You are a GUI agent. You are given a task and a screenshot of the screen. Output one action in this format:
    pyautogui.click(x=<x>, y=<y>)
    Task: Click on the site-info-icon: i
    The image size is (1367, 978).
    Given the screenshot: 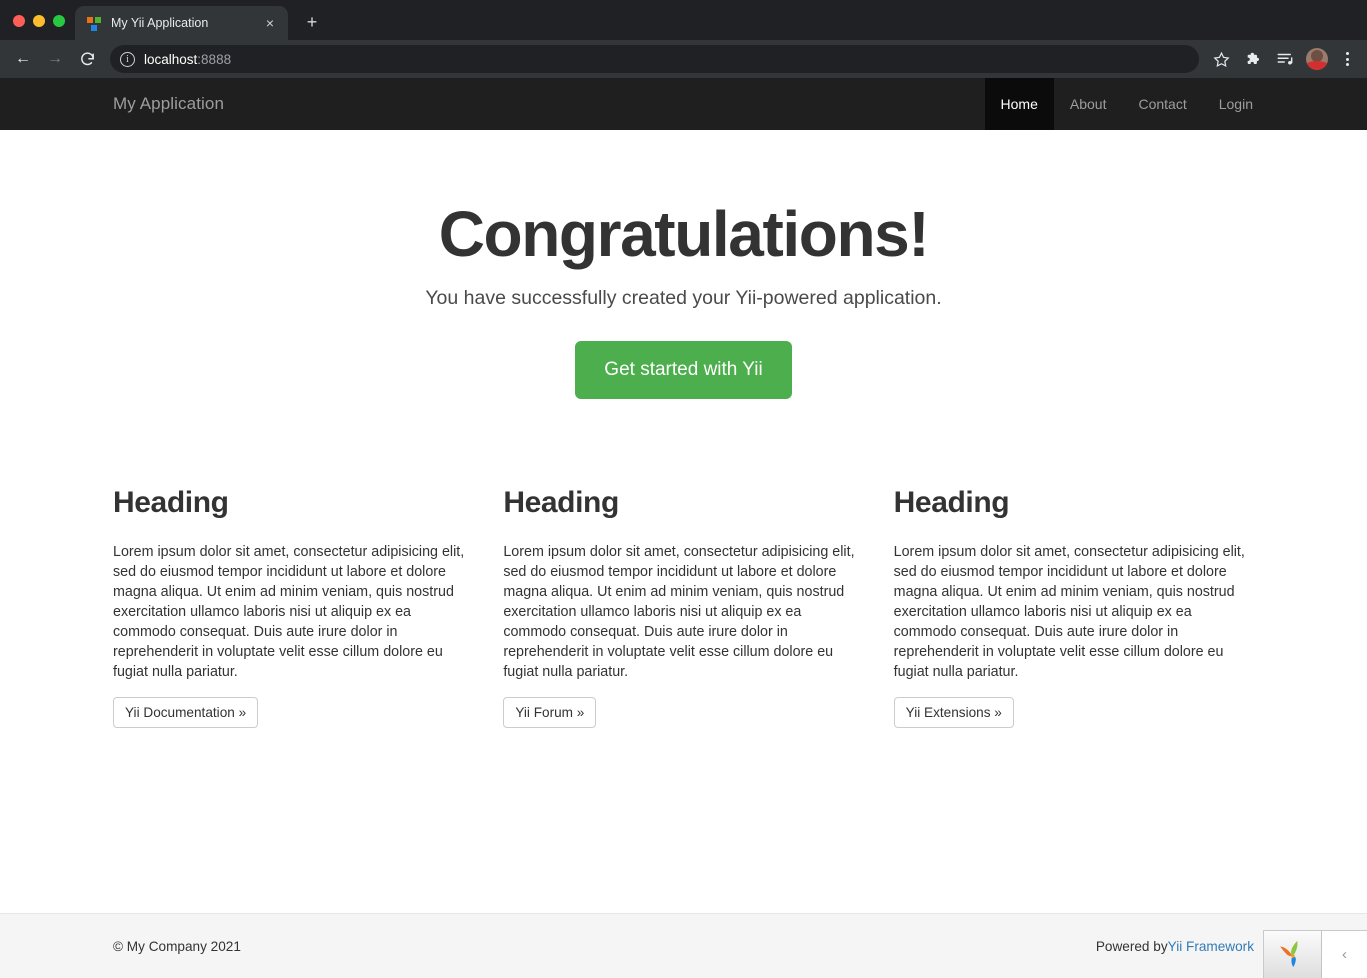 What is the action you would take?
    pyautogui.click(x=127, y=59)
    